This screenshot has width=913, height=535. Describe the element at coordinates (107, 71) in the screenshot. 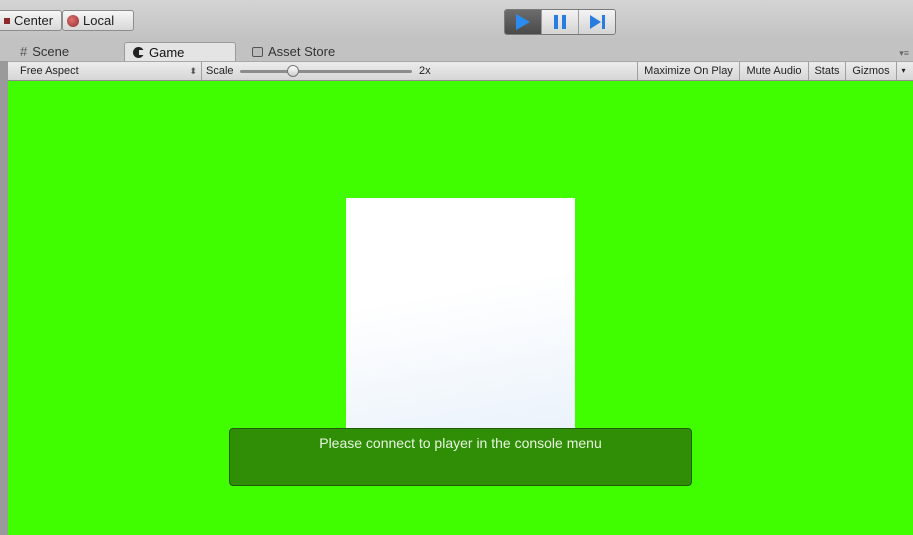

I see `aspect-dropdown: Free Aspect ⬍` at that location.